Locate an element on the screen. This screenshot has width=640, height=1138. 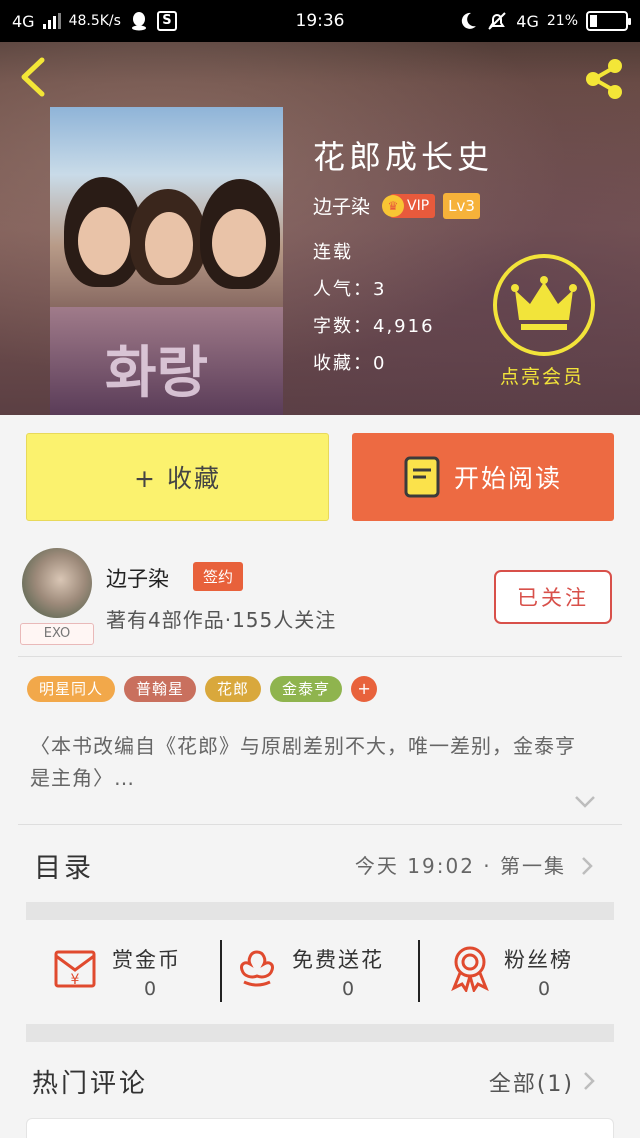
app-s-icon: S is located at coordinates (166, 21).